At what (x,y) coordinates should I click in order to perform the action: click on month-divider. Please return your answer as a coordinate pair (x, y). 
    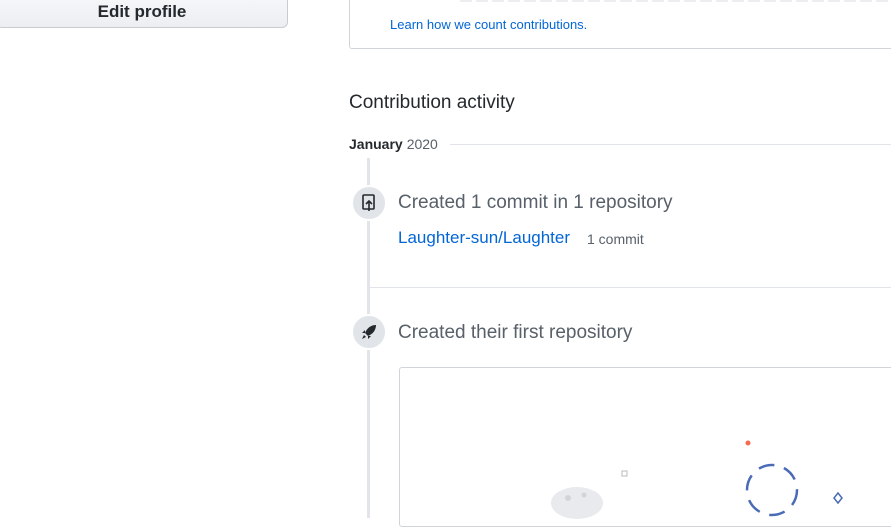
    Looking at the image, I should click on (670, 144).